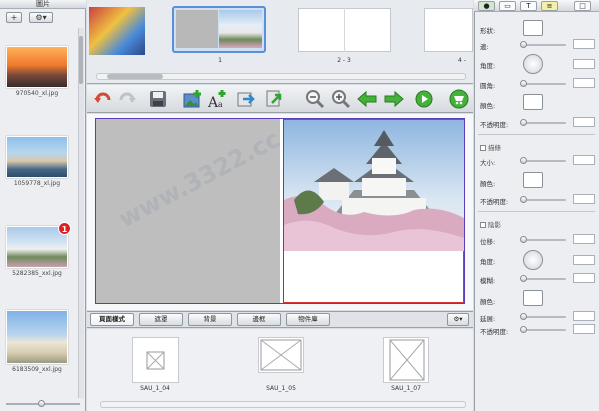 This screenshot has width=599, height=411. Describe the element at coordinates (41, 403) in the screenshot. I see `zoom-slider-knob` at that location.